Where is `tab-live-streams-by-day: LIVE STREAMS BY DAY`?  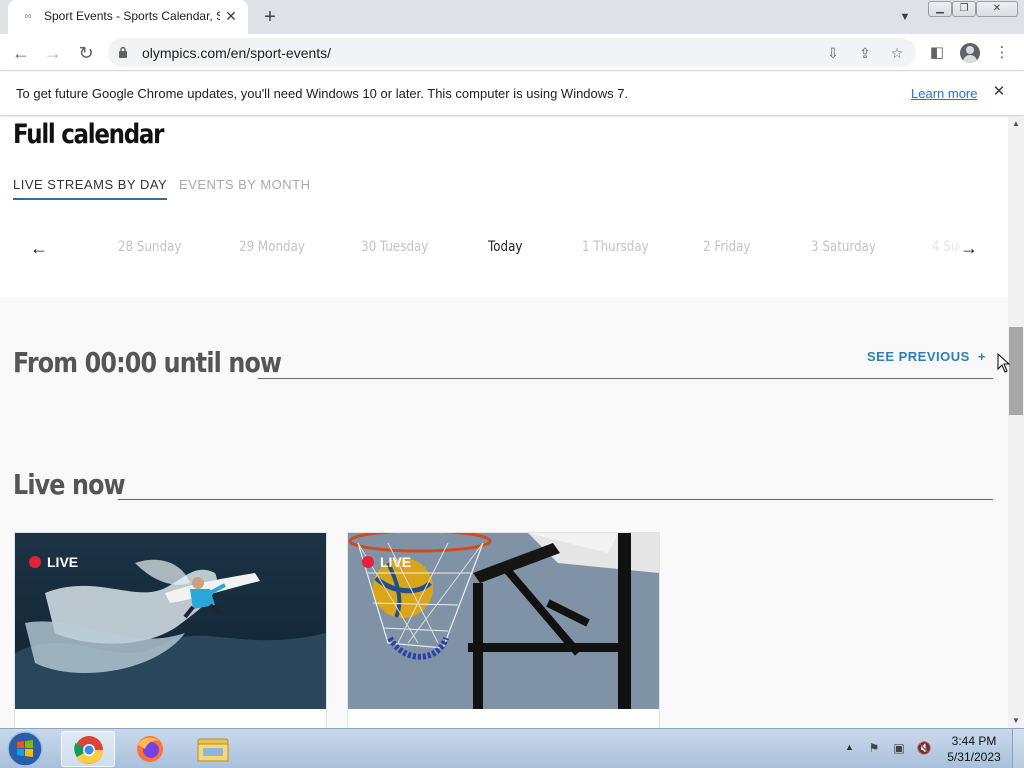 tab-live-streams-by-day: LIVE STREAMS BY DAY is located at coordinates (90, 188).